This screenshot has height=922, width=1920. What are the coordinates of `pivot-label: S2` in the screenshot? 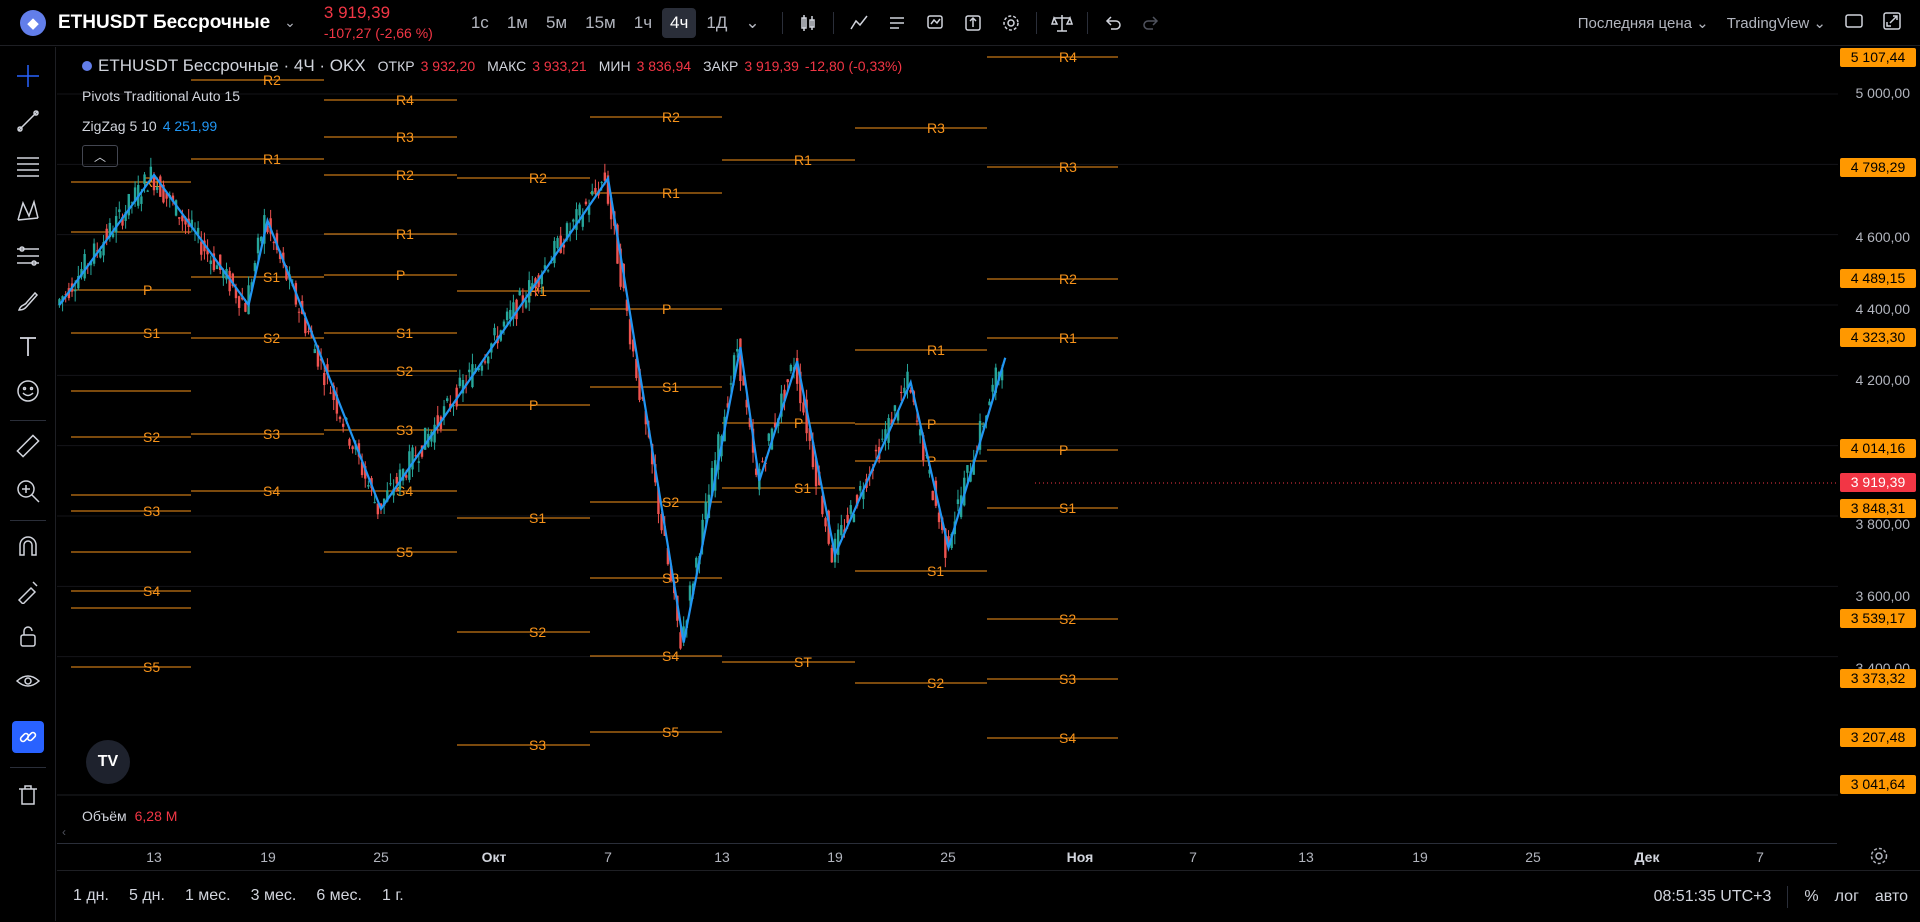 It's located at (670, 502).